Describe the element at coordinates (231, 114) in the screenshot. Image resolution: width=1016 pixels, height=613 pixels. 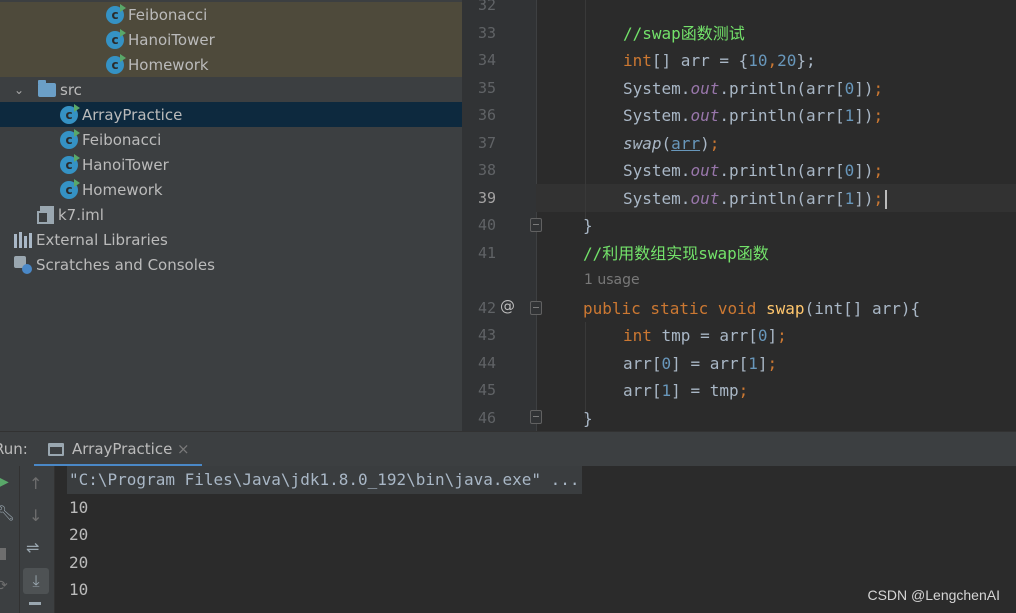
I see `tree-item-arraypractice: ArrayPractice` at that location.